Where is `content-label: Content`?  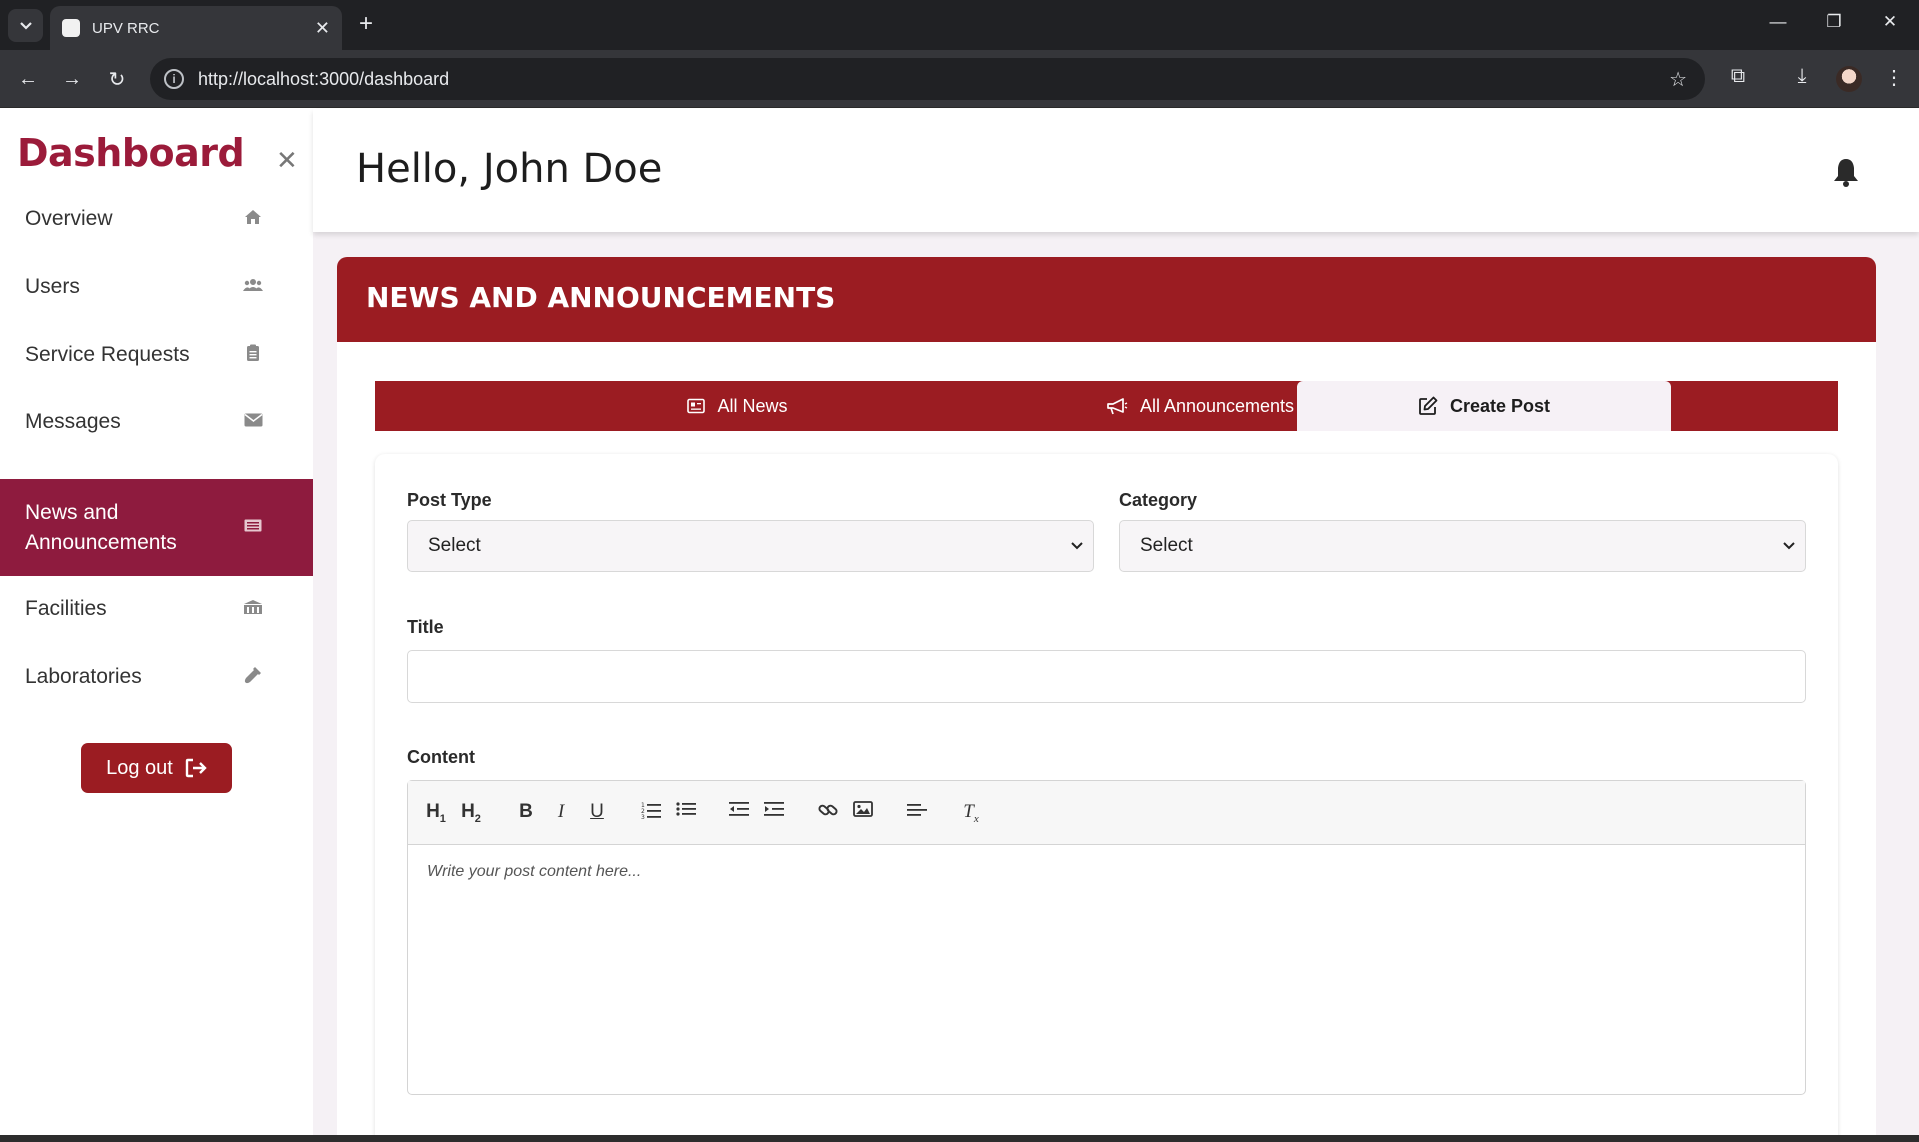
content-label: Content is located at coordinates (441, 757).